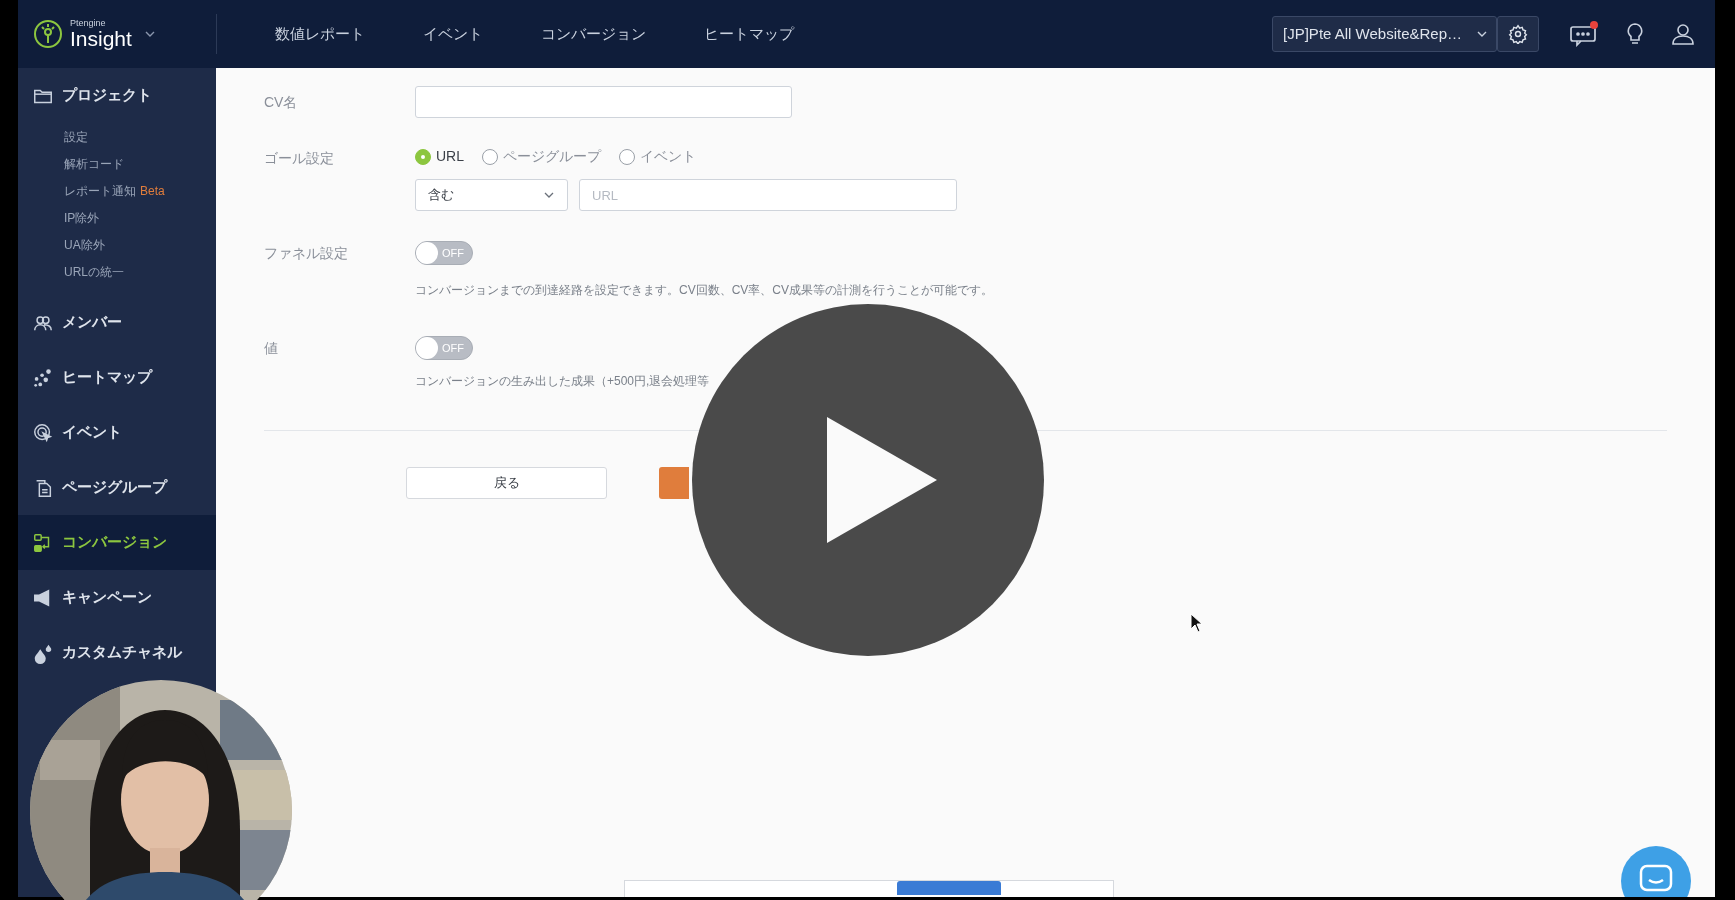 The image size is (1735, 900). I want to click on sidebar-subitem: URLの統一, so click(94, 271).